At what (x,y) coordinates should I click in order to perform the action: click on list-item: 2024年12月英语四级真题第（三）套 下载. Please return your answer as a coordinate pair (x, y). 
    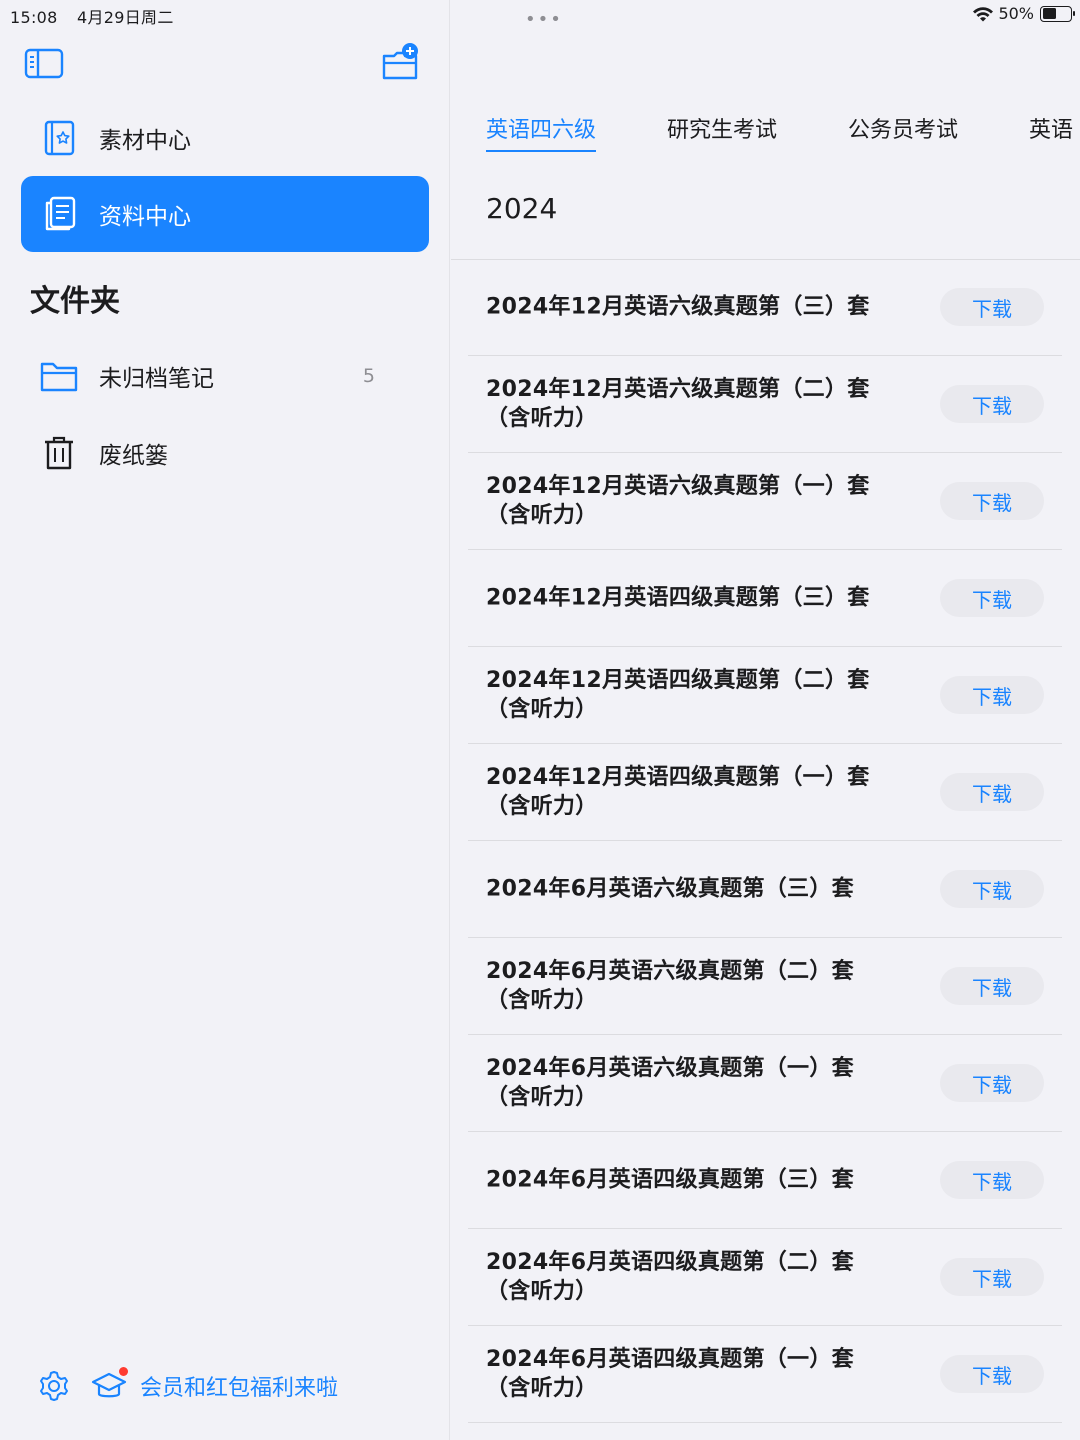
    Looking at the image, I should click on (765, 598).